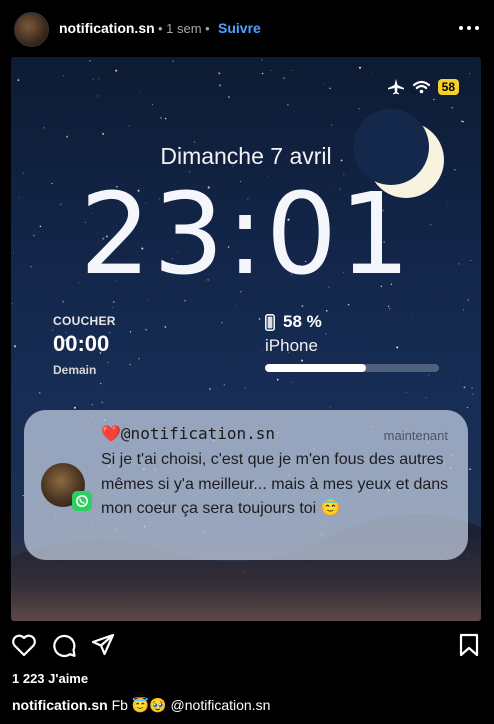 This screenshot has width=494, height=724. I want to click on lockscreen-time: 23:01, so click(246, 235).